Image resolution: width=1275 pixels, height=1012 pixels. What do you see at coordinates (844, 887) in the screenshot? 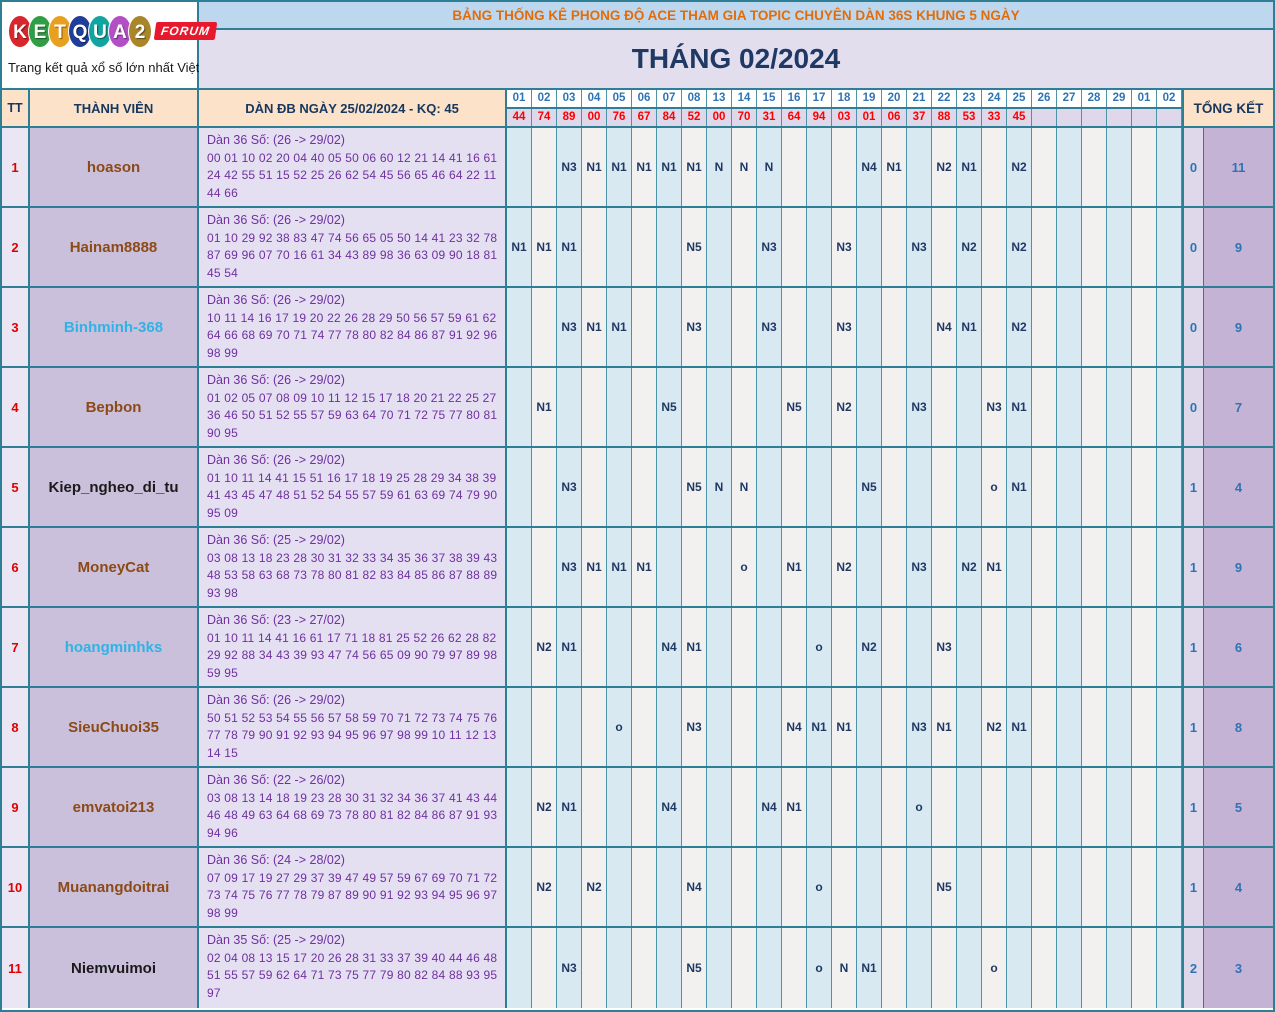
I see `day-marks-row: N2 N2 N4 o N5` at bounding box center [844, 887].